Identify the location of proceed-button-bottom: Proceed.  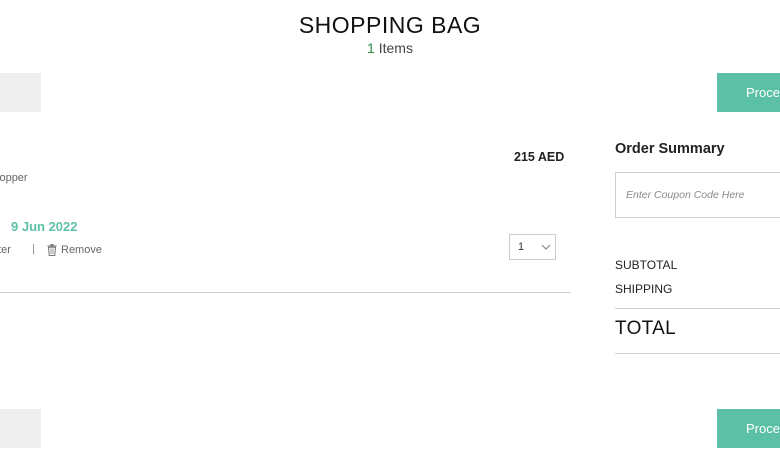
(748, 428).